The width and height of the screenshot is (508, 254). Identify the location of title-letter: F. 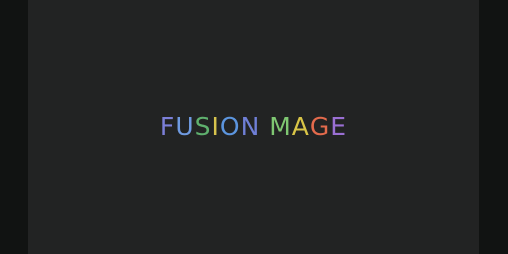
(167, 126).